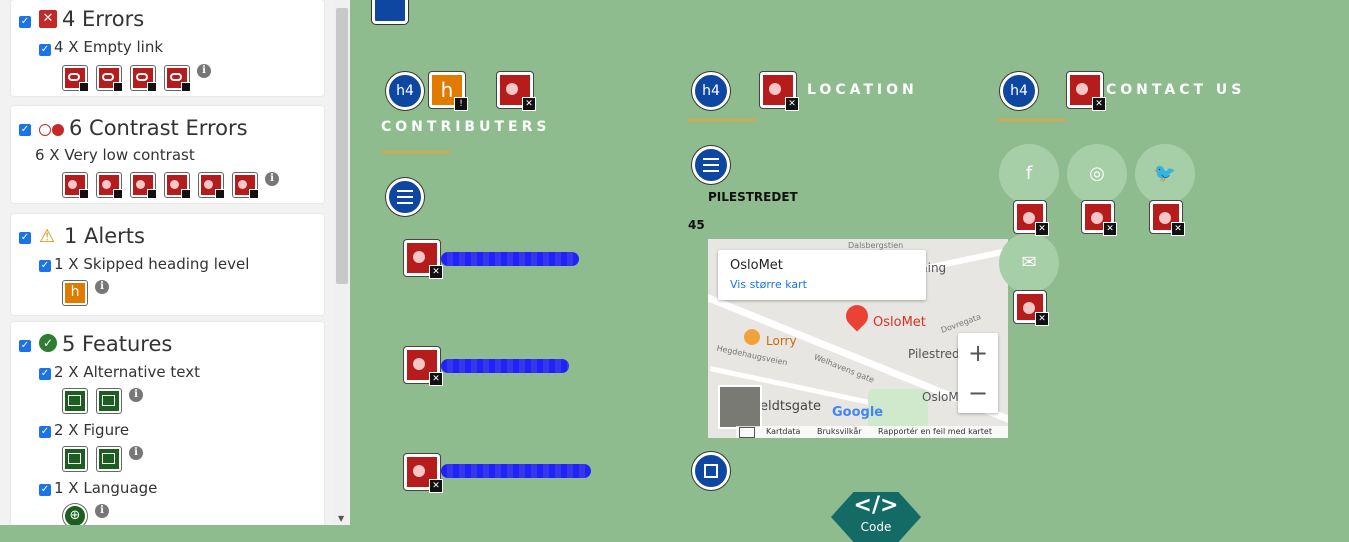 This screenshot has height=542, width=1349. I want to click on alt-text-checkbox: ✓, so click(45, 374).